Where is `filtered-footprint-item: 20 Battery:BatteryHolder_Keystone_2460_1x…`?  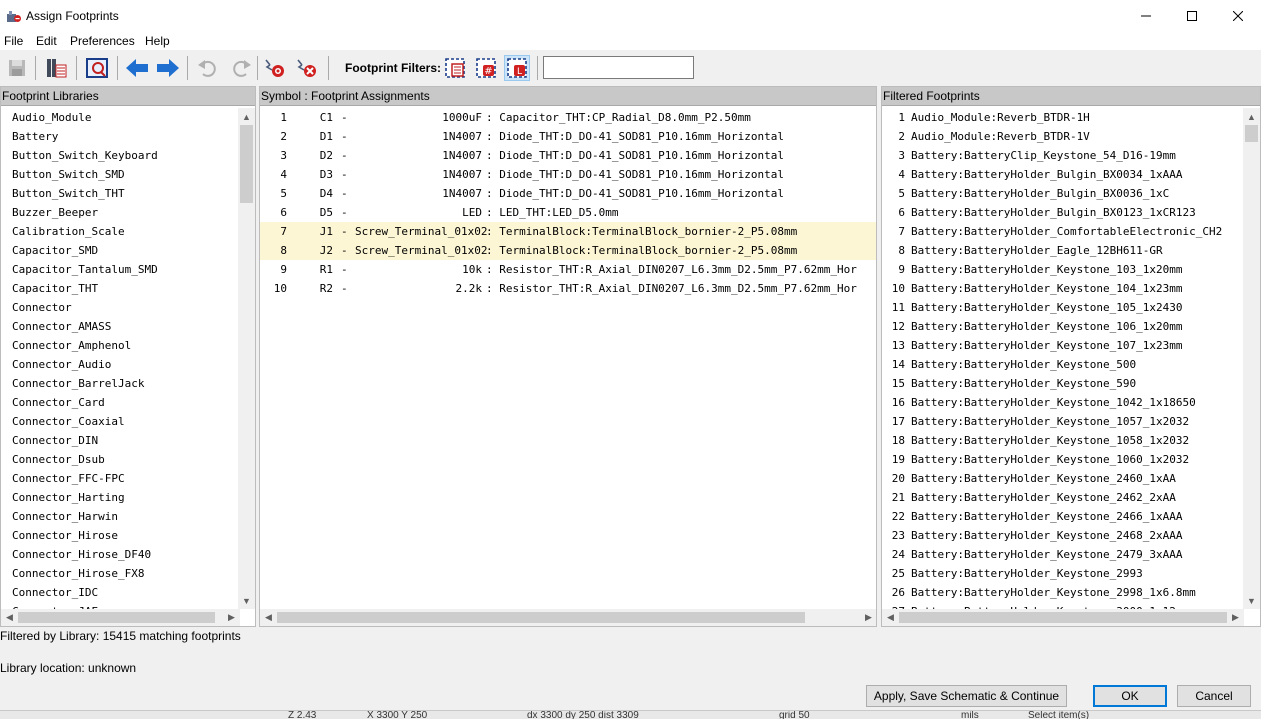 filtered-footprint-item: 20 Battery:BatteryHolder_Keystone_2460_1x… is located at coordinates (1063, 478).